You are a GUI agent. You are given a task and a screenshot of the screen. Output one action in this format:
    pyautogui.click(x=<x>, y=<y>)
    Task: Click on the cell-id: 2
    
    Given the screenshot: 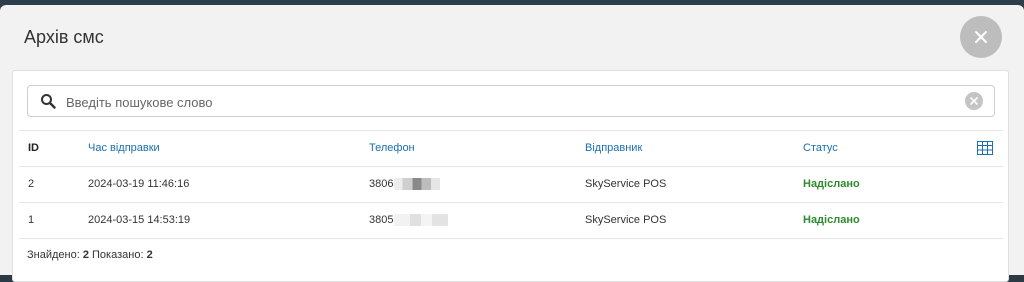 What is the action you would take?
    pyautogui.click(x=31, y=184)
    